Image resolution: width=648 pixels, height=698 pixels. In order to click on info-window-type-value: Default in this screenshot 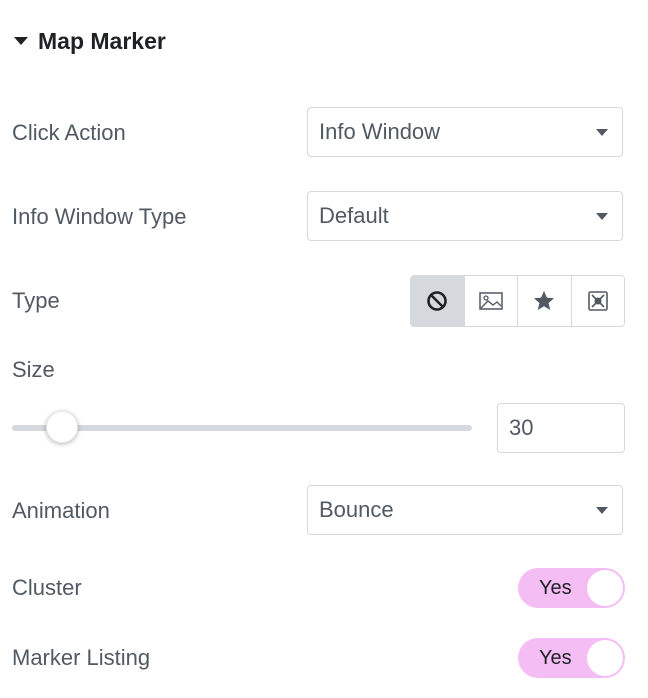, I will do `click(354, 215)`.